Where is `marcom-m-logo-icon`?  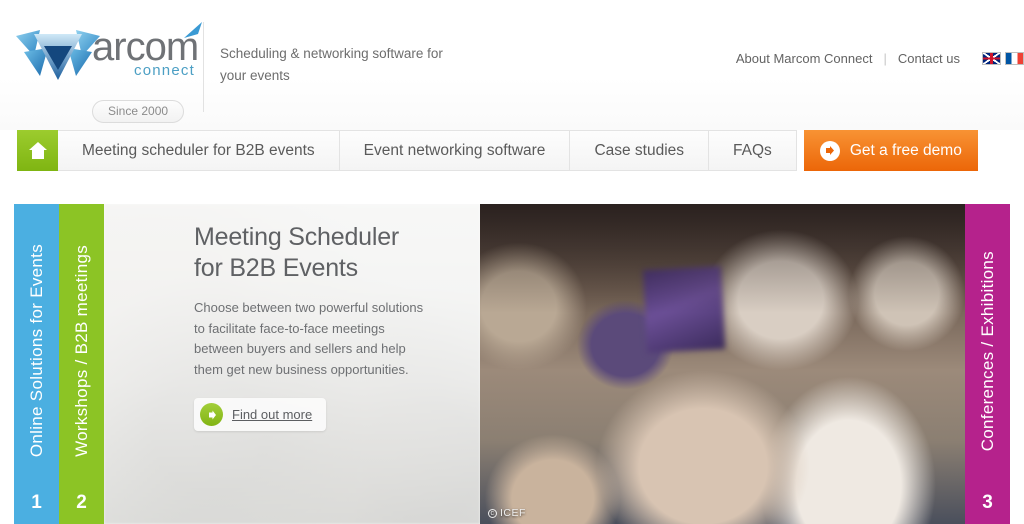 marcom-m-logo-icon is located at coordinates (58, 55).